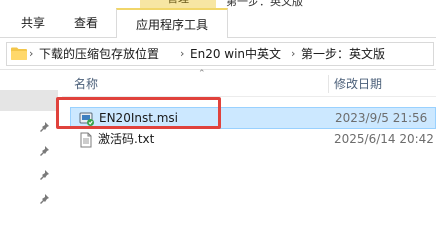 Image resolution: width=436 pixels, height=240 pixels. Describe the element at coordinates (86, 23) in the screenshot. I see `tab-view: 查看` at that location.